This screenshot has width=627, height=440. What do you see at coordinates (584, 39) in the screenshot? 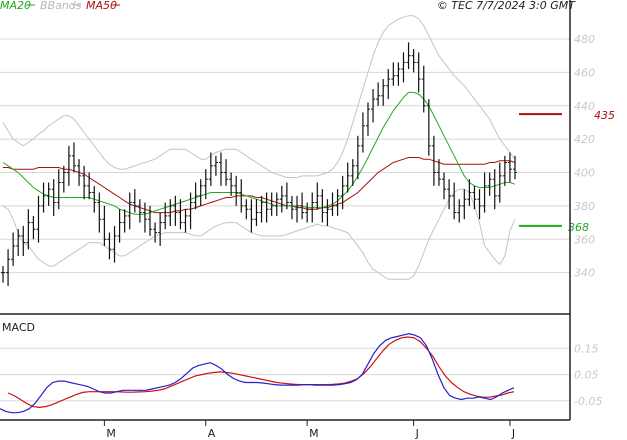
I see `price-y-tick: 480` at bounding box center [584, 39].